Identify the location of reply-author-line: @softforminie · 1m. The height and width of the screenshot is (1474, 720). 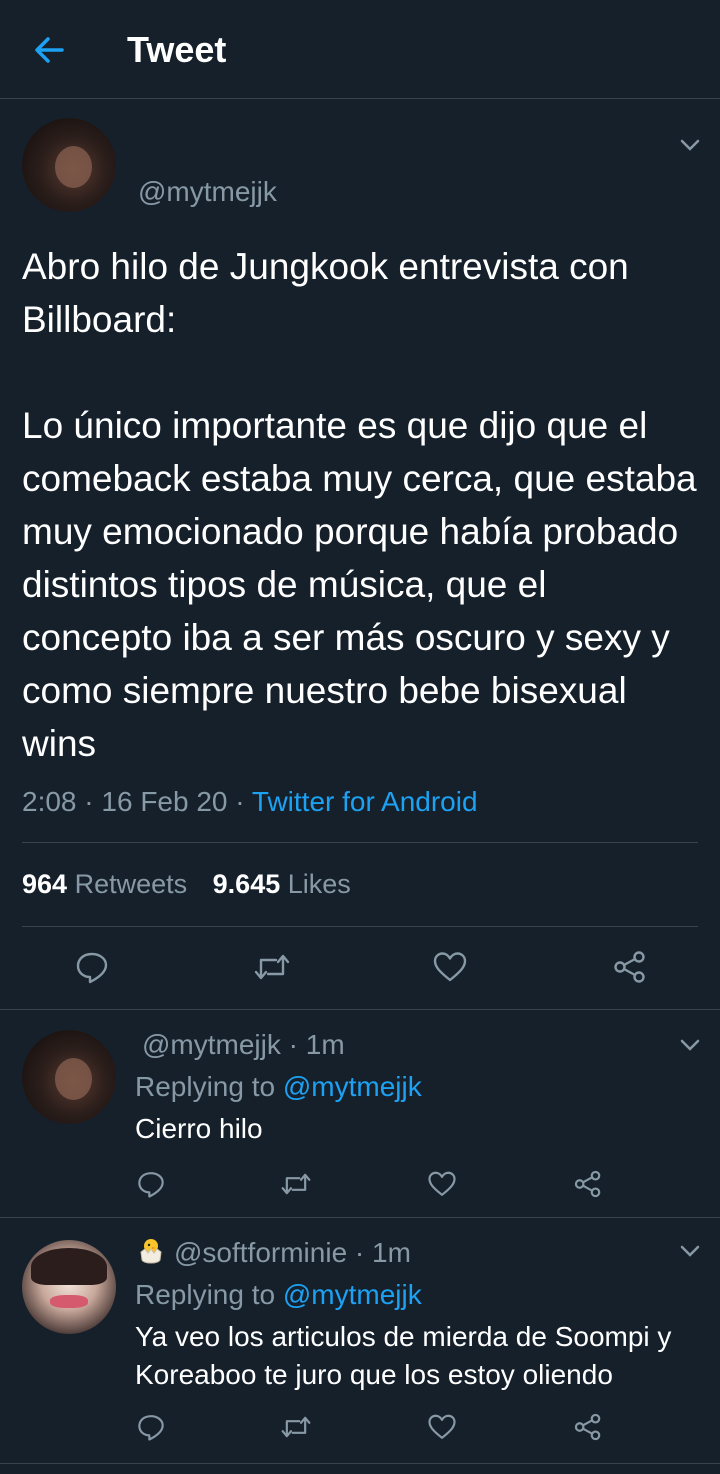
(273, 1253).